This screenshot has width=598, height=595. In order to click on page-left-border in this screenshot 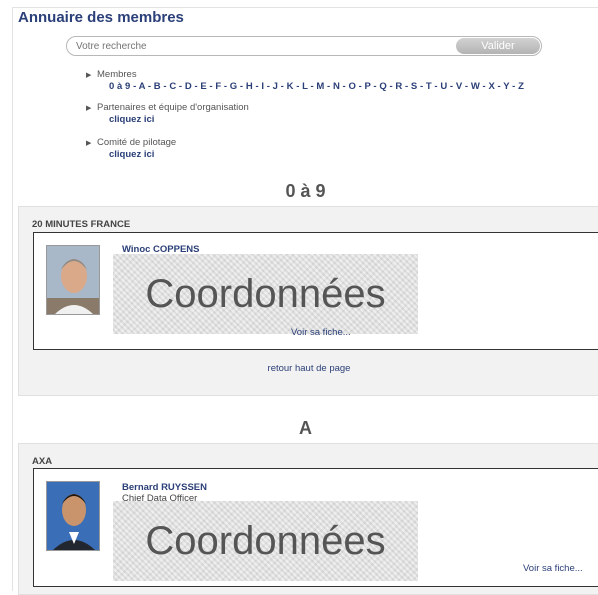, I will do `click(12, 299)`.